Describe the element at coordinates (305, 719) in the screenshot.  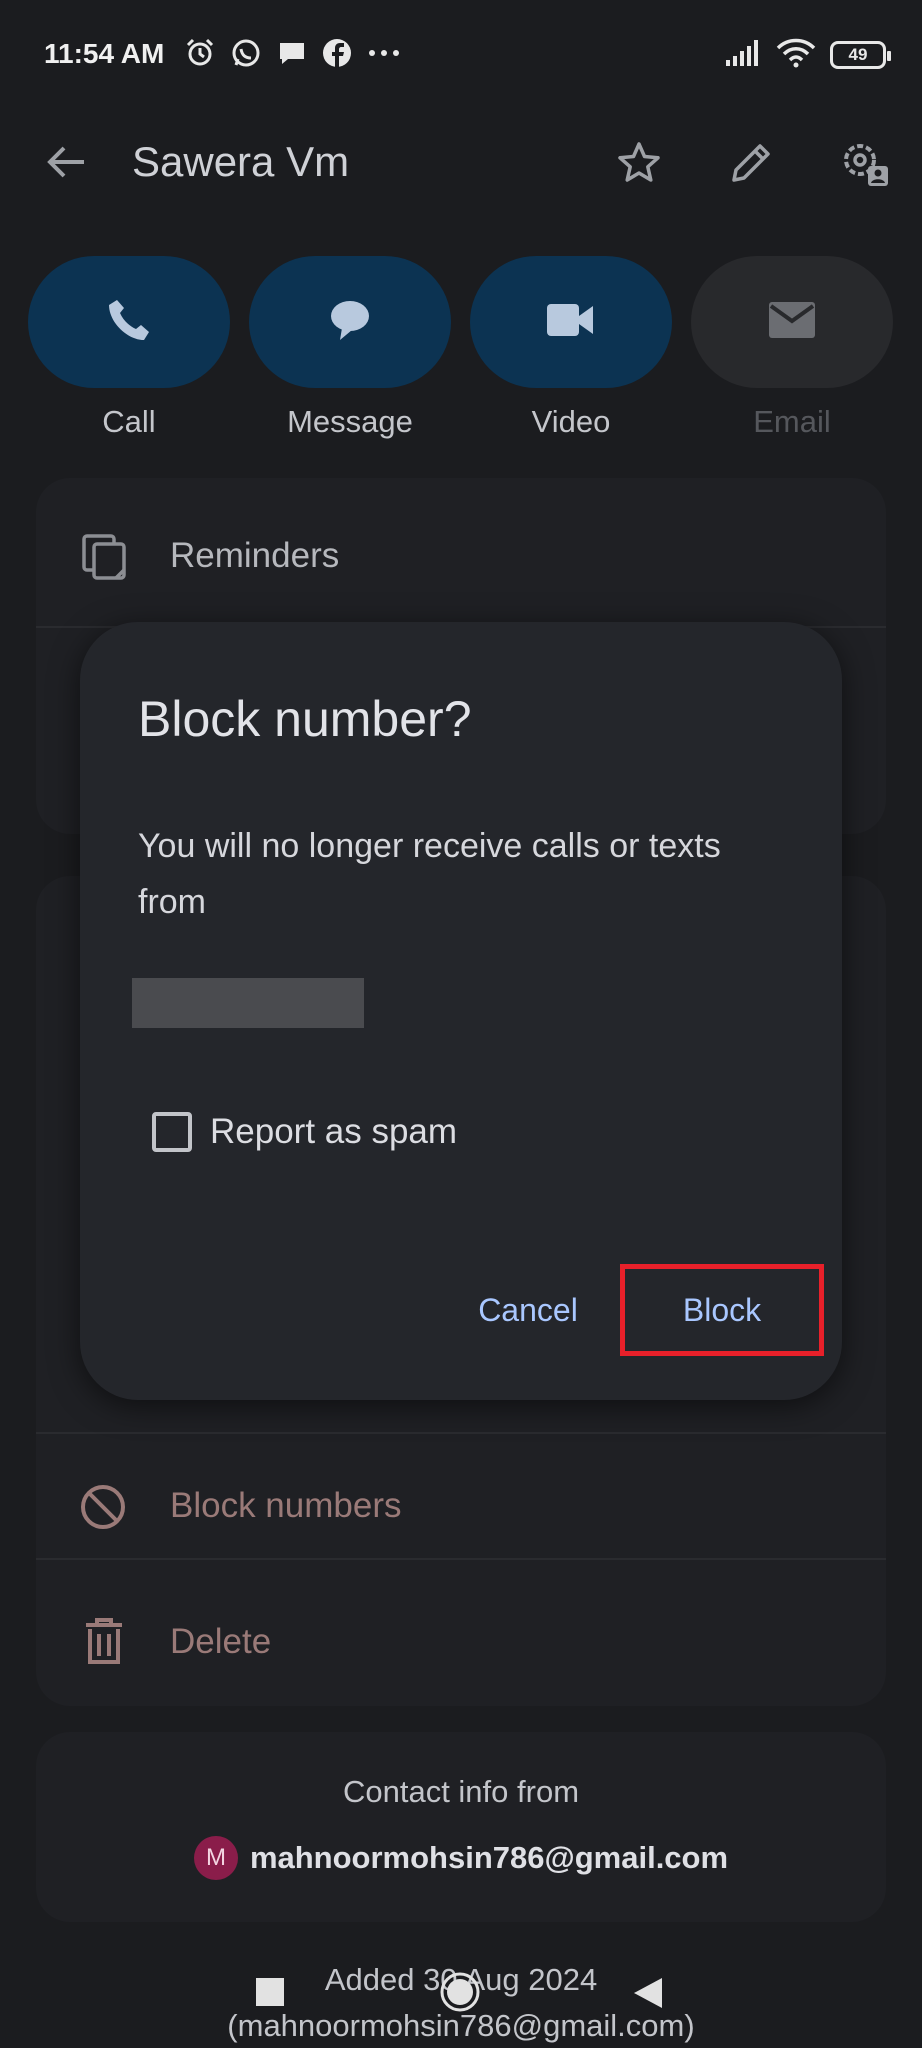
I see `dialog-title: Block number?` at that location.